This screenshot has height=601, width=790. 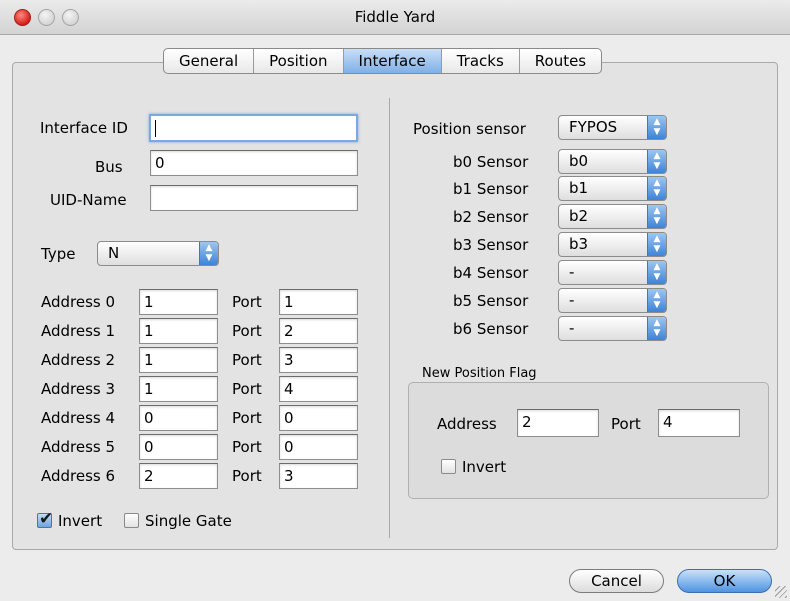 What do you see at coordinates (491, 245) in the screenshot?
I see `b3-sensor-label: b3 Sensor` at bounding box center [491, 245].